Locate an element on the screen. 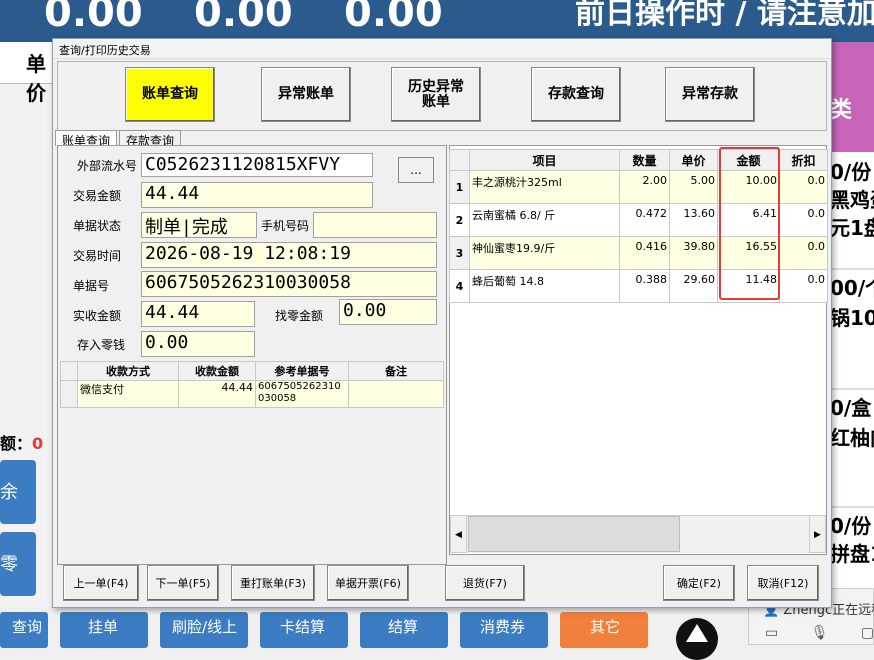 The height and width of the screenshot is (660, 874). invoice-button: 单据开票(F6) is located at coordinates (368, 583).